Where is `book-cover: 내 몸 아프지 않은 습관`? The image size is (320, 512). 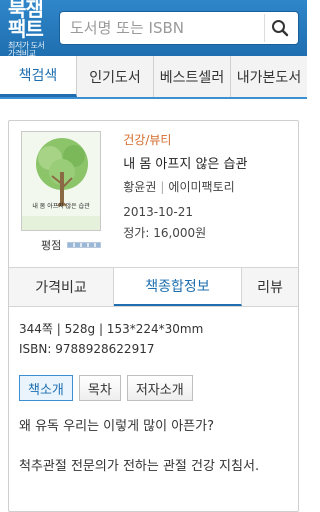 book-cover: 내 몸 아프지 않은 습관 is located at coordinates (61, 181).